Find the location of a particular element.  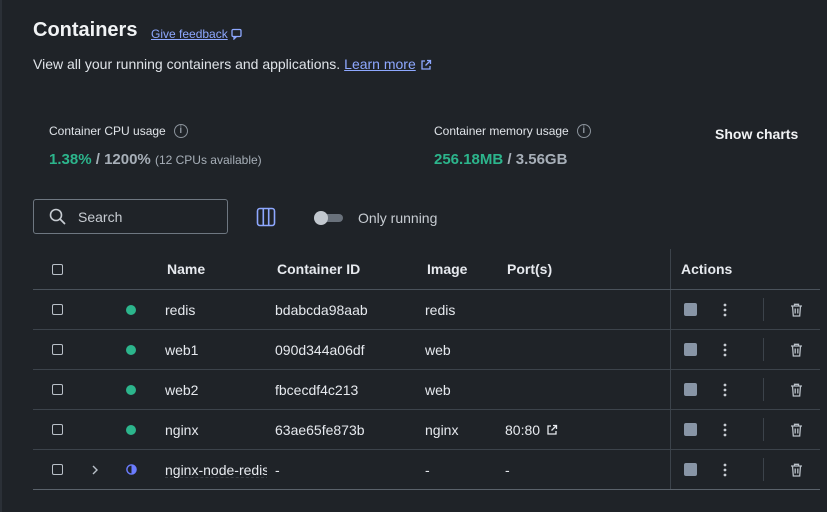

columns-toggle-button is located at coordinates (266, 219).